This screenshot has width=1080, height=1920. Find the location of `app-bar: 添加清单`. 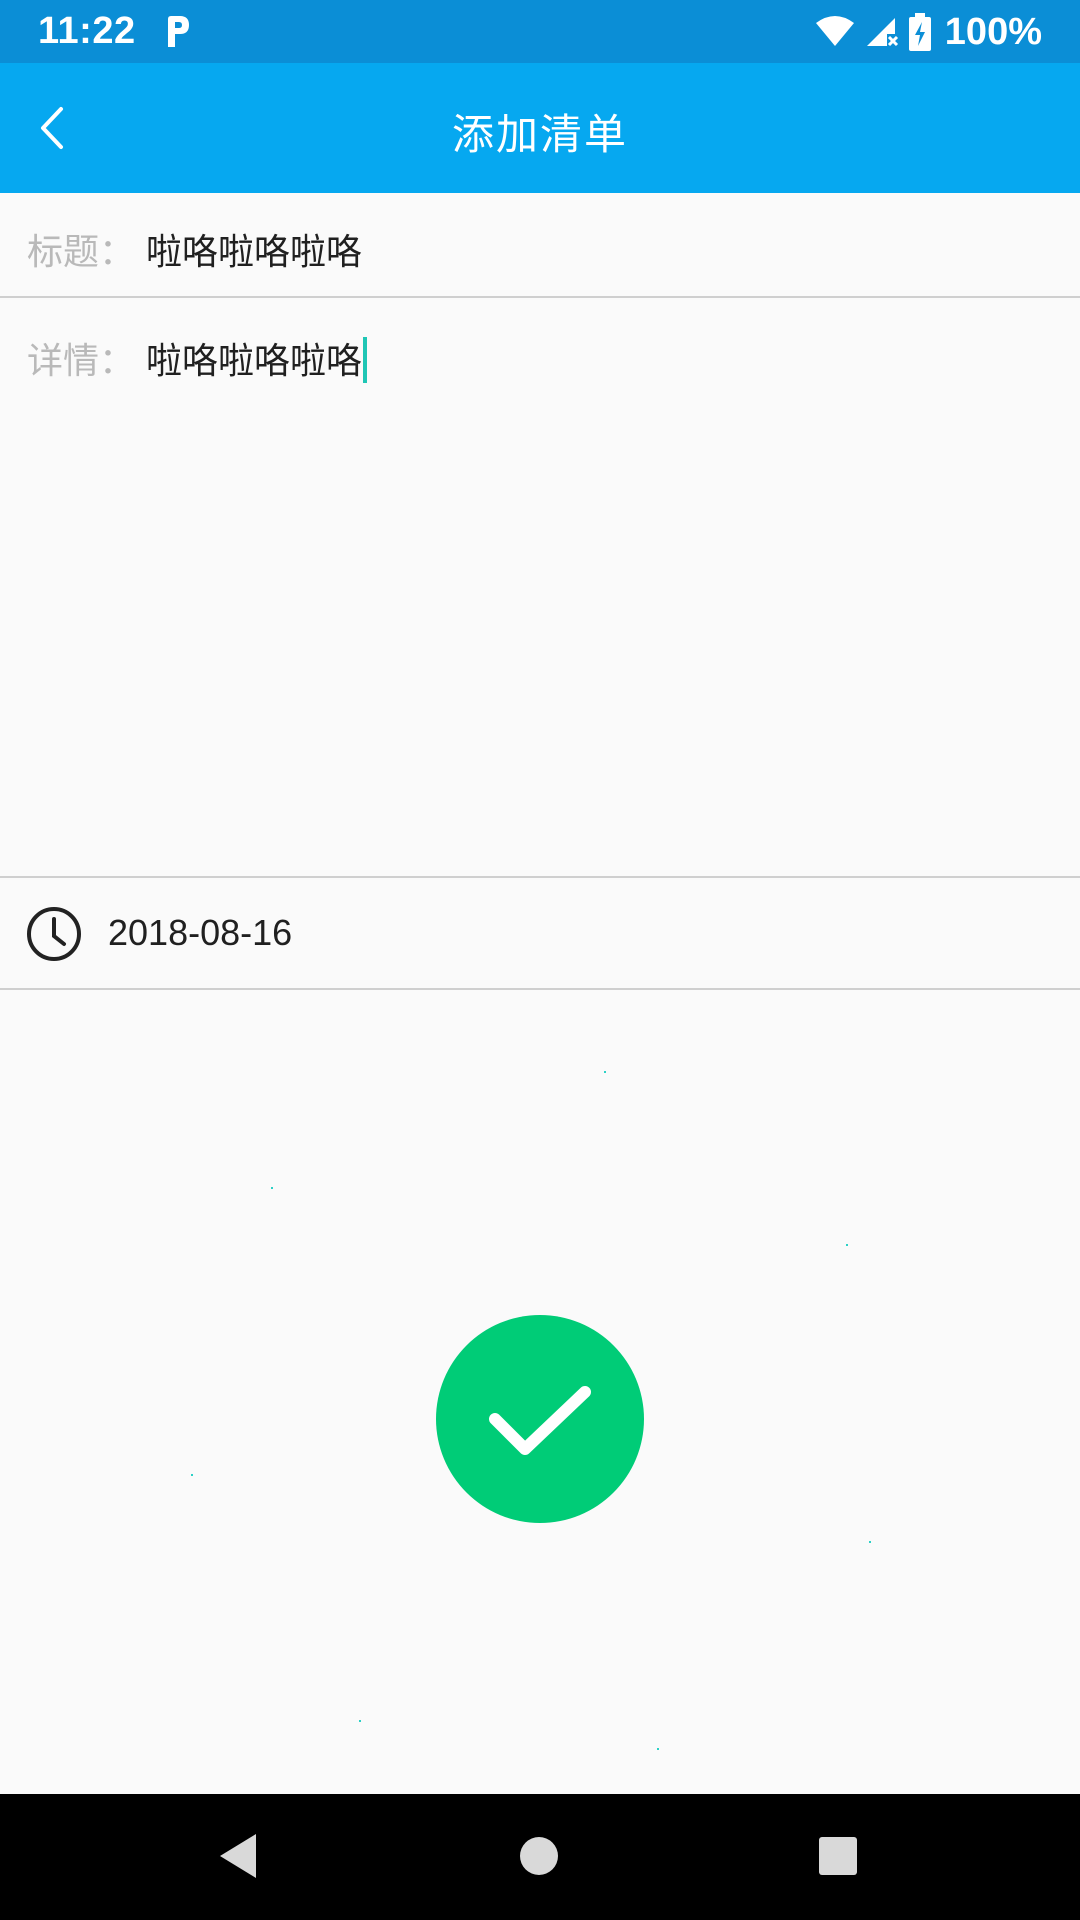

app-bar: 添加清单 is located at coordinates (540, 128).